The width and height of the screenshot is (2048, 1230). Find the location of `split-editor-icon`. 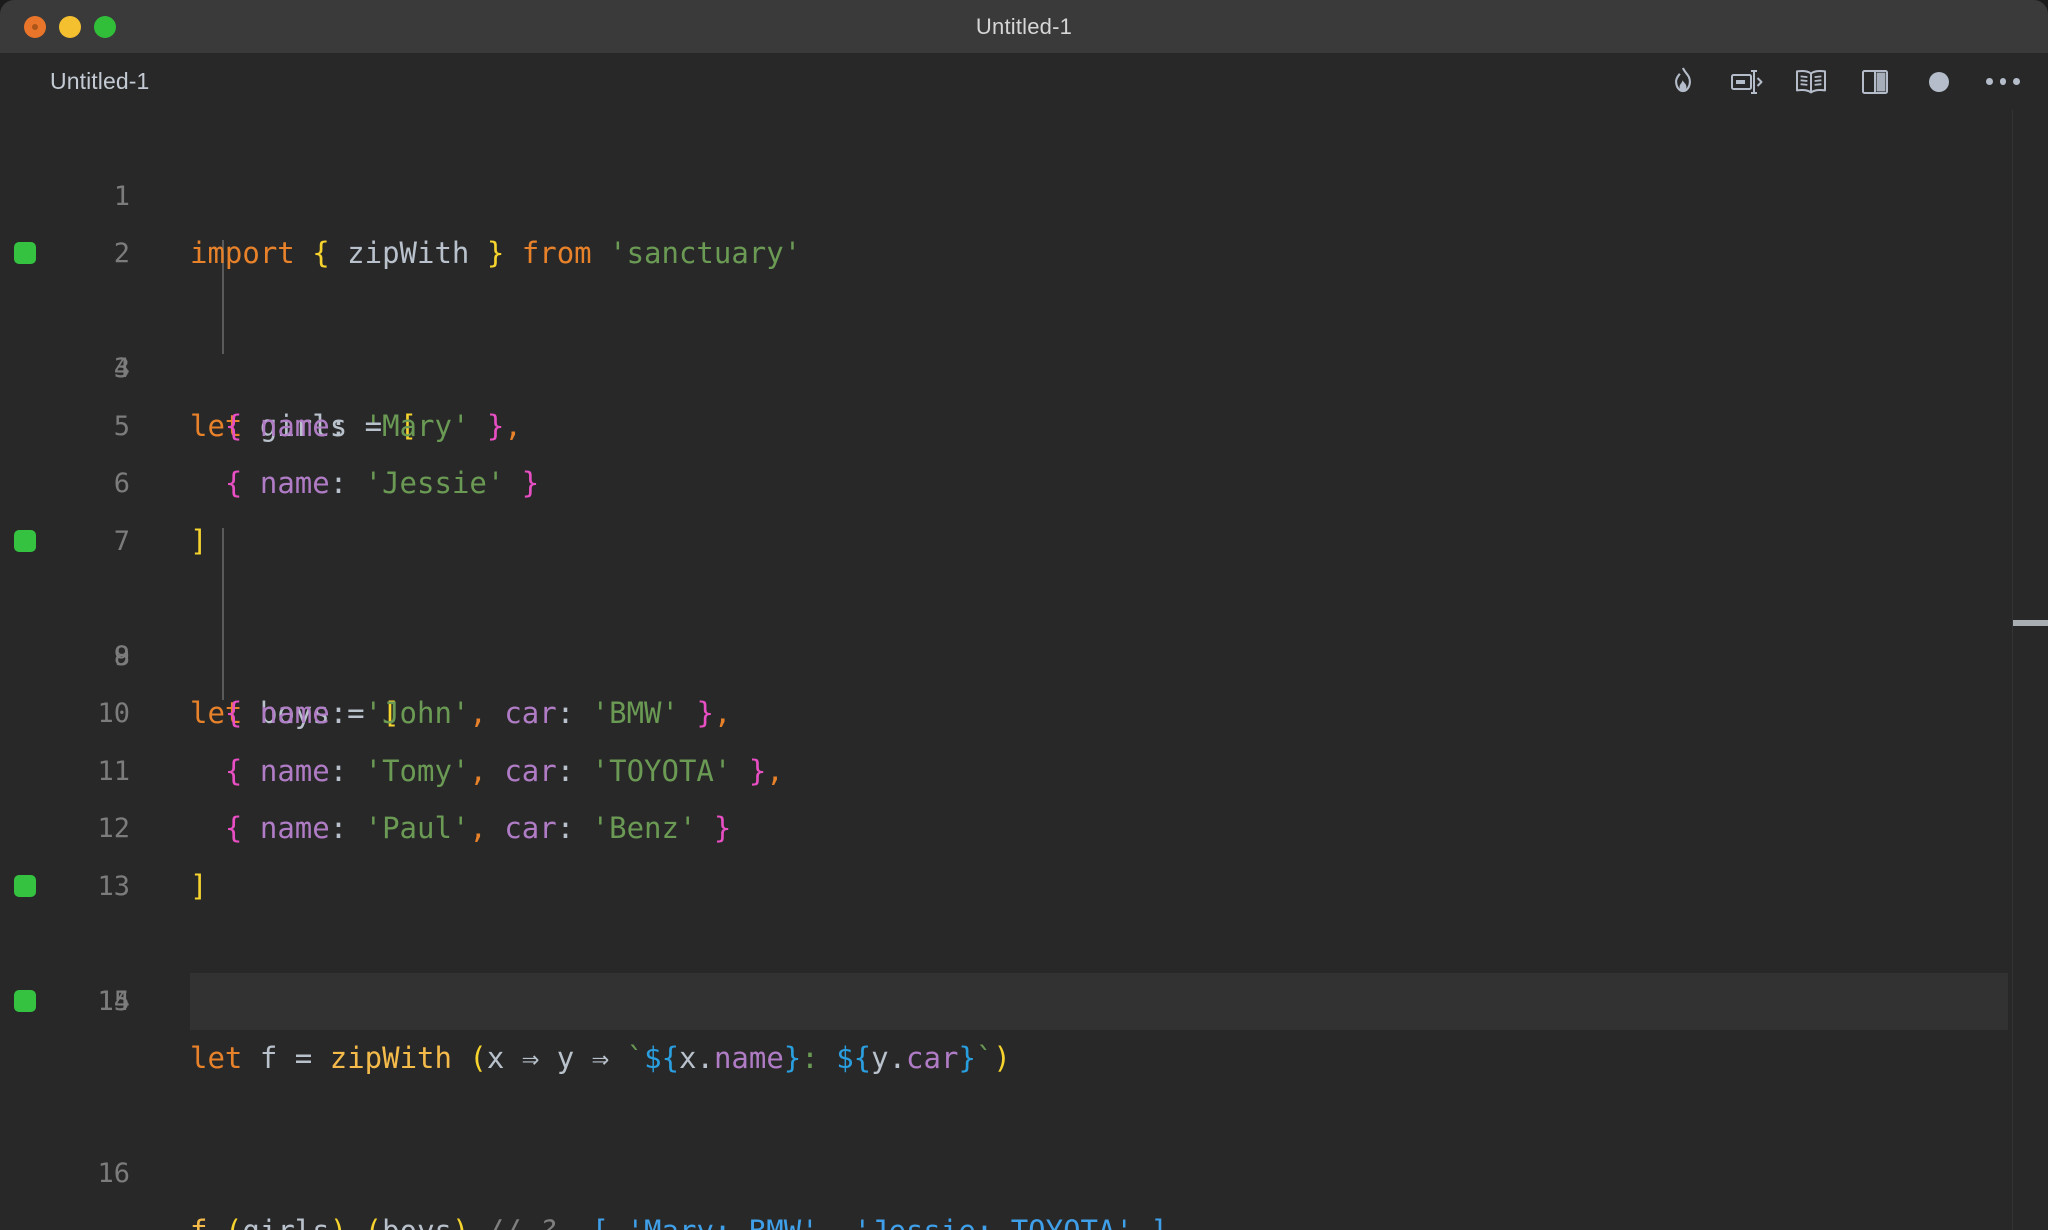

split-editor-icon is located at coordinates (1875, 82).